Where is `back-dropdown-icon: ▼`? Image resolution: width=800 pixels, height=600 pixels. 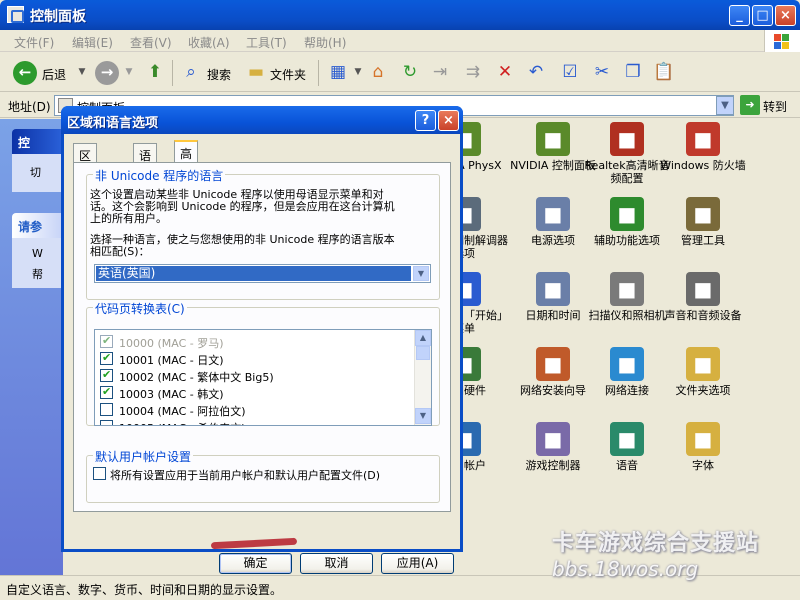 back-dropdown-icon: ▼ is located at coordinates (82, 72).